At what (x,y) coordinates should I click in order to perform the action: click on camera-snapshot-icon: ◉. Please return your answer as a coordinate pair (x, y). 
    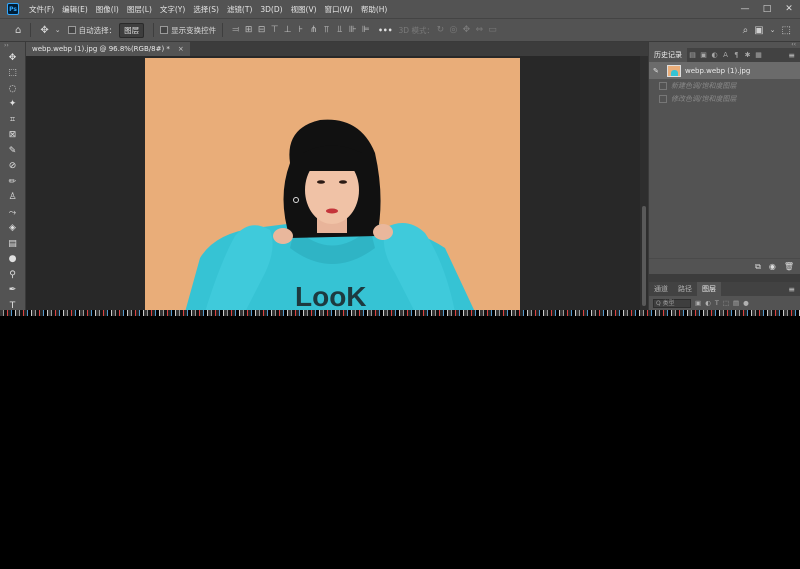
    Looking at the image, I should click on (772, 266).